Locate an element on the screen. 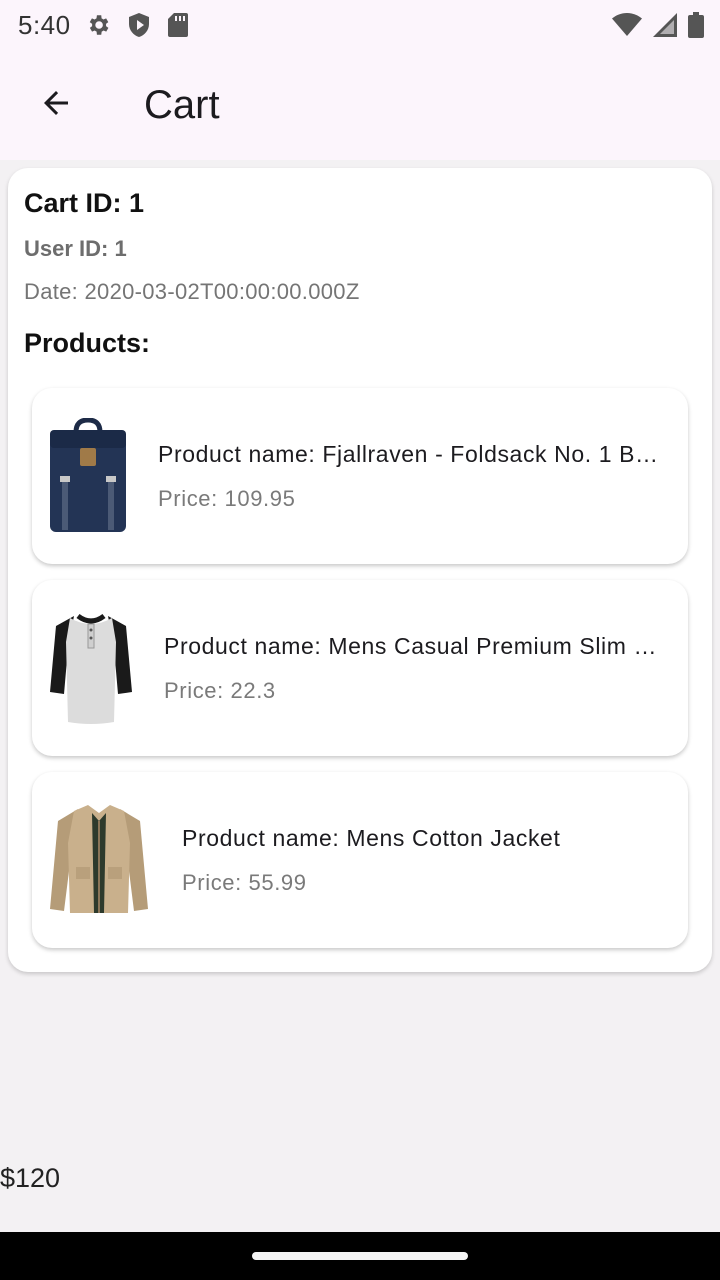 The image size is (720, 1280). arrow-left-icon is located at coordinates (56, 105).